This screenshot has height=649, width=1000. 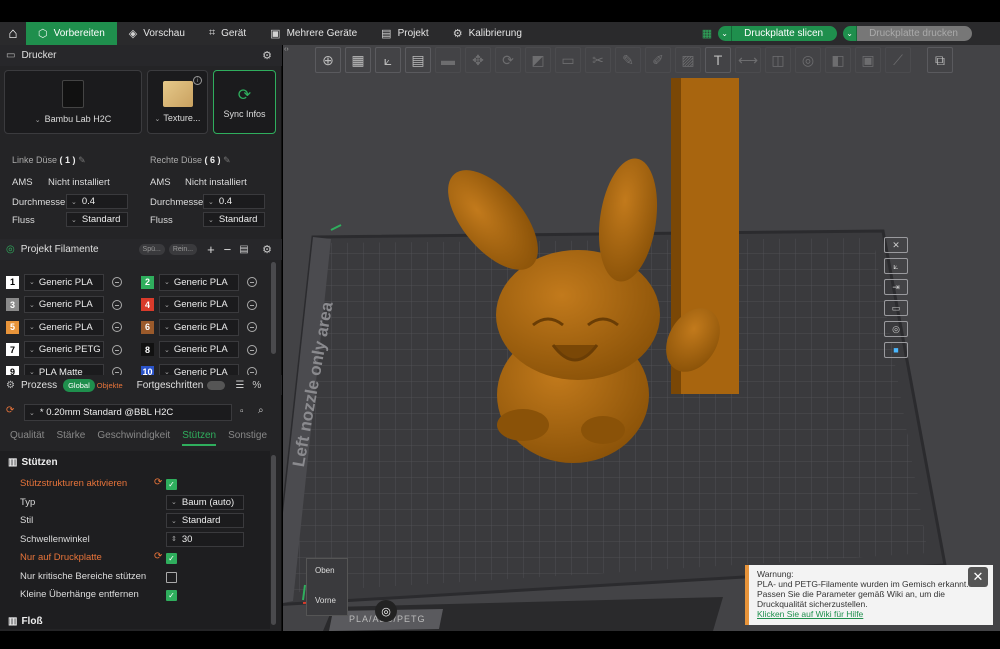 What do you see at coordinates (688, 60) in the screenshot?
I see `color-paint-icon: ▨` at bounding box center [688, 60].